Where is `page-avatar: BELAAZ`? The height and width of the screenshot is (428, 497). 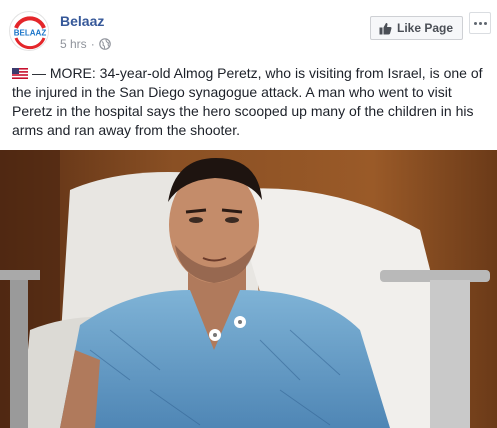 page-avatar: BELAAZ is located at coordinates (29, 31).